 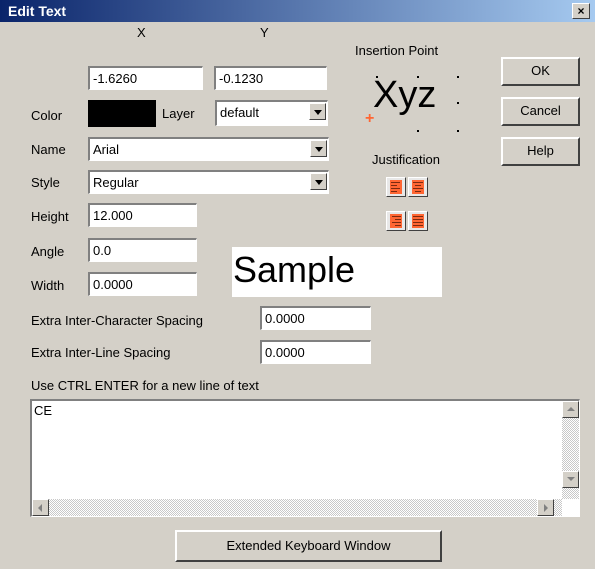 I want to click on angle-input: 0.0, so click(x=142, y=250).